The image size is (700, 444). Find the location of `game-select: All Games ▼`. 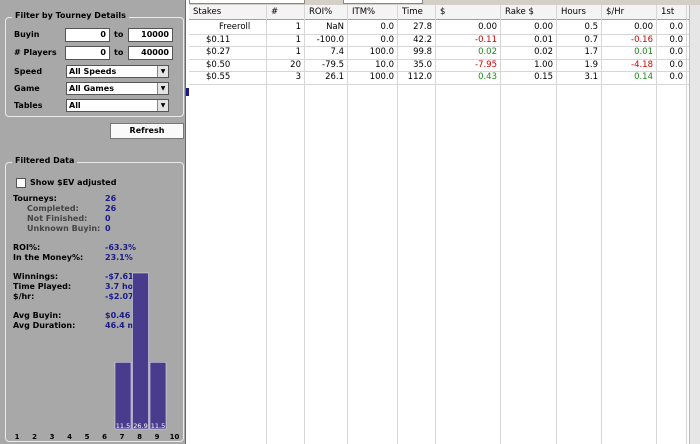

game-select: All Games ▼ is located at coordinates (117, 88).